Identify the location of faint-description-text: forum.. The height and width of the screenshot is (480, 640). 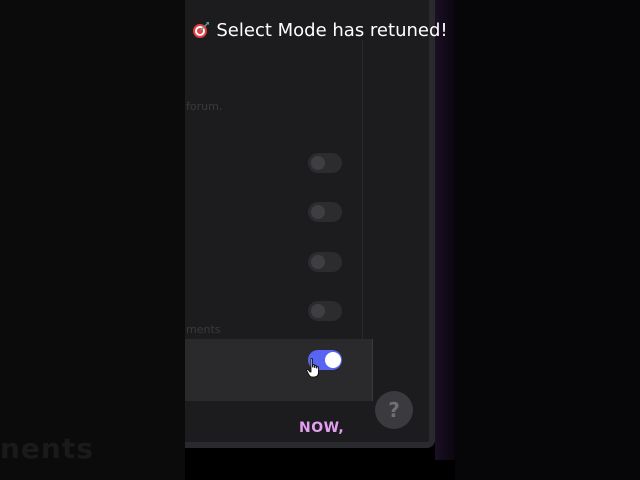
(204, 106).